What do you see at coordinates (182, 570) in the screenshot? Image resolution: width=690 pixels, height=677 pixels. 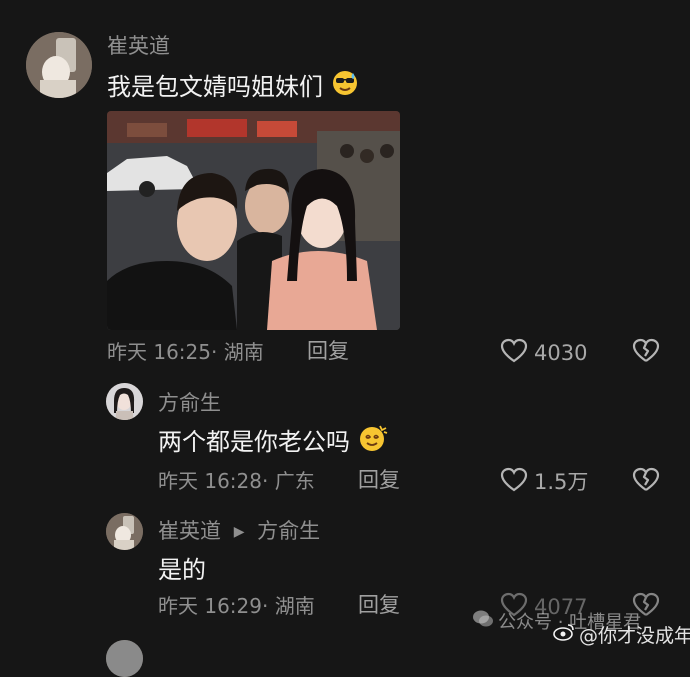 I see `comment-text: 是的` at bounding box center [182, 570].